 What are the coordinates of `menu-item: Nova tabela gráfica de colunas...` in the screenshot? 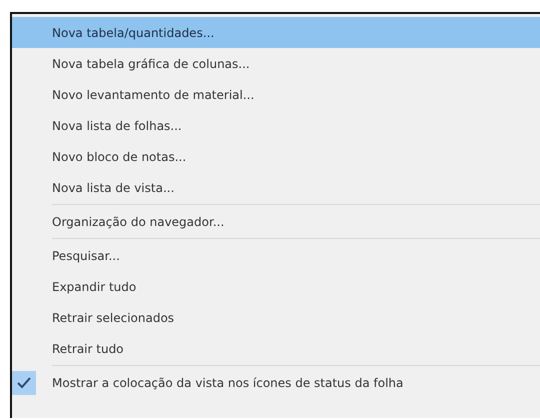 It's located at (276, 63).